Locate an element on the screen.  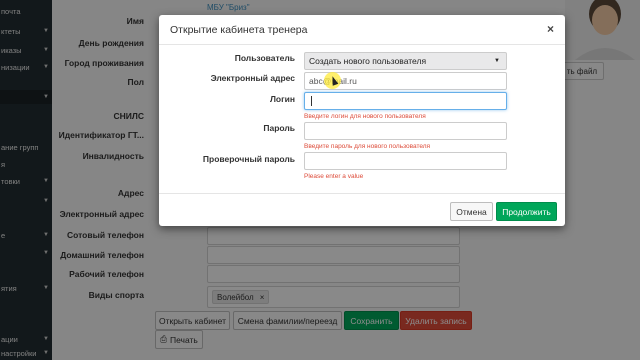
cancel-button: Отмена is located at coordinates (471, 211).